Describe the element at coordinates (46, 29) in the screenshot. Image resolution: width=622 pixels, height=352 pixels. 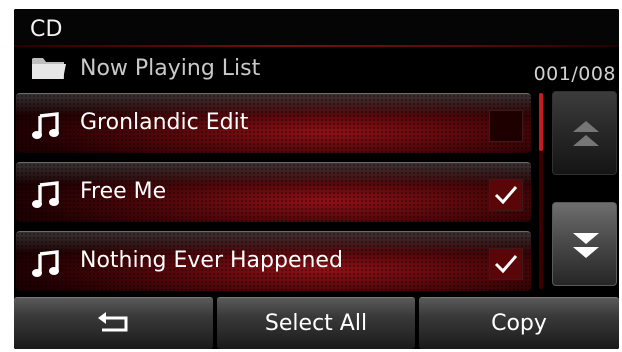
I see `app-title: CD` at that location.